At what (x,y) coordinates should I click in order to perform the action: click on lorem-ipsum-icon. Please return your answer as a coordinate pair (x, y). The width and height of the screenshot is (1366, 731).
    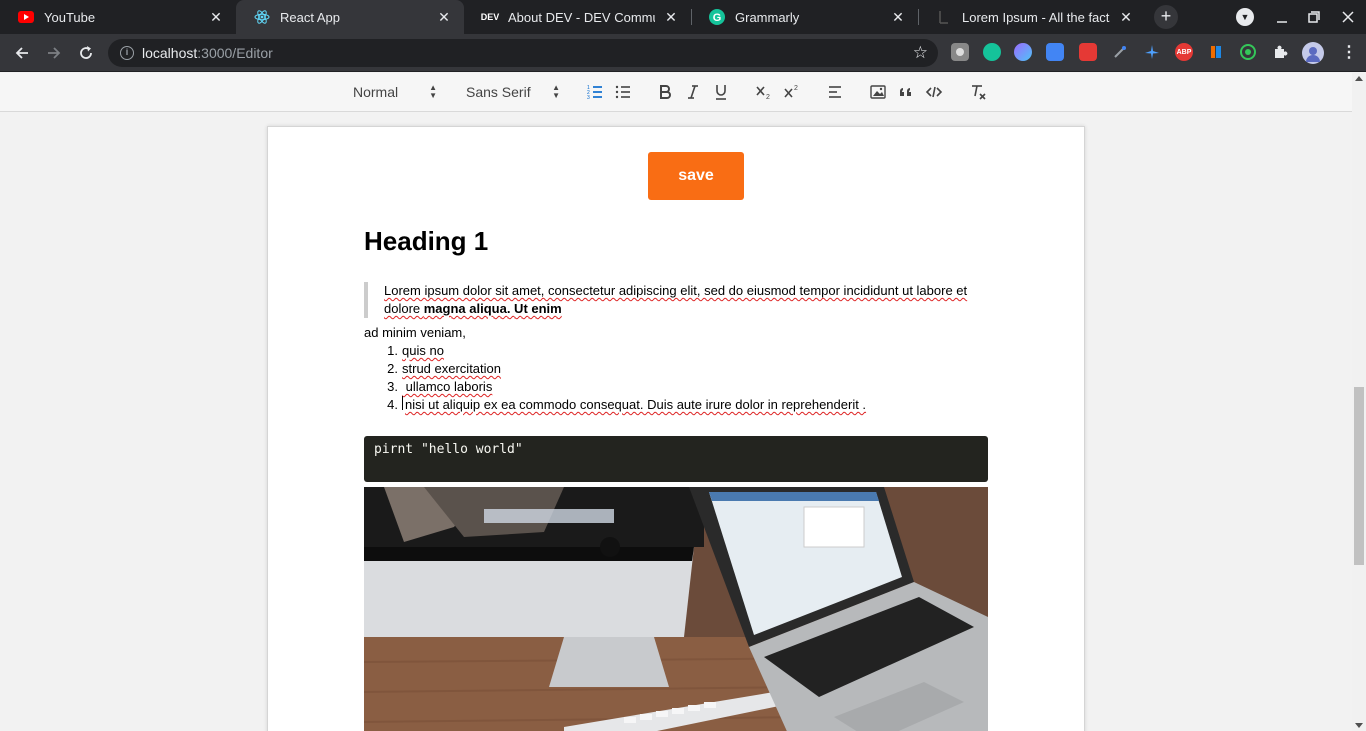
    Looking at the image, I should click on (944, 17).